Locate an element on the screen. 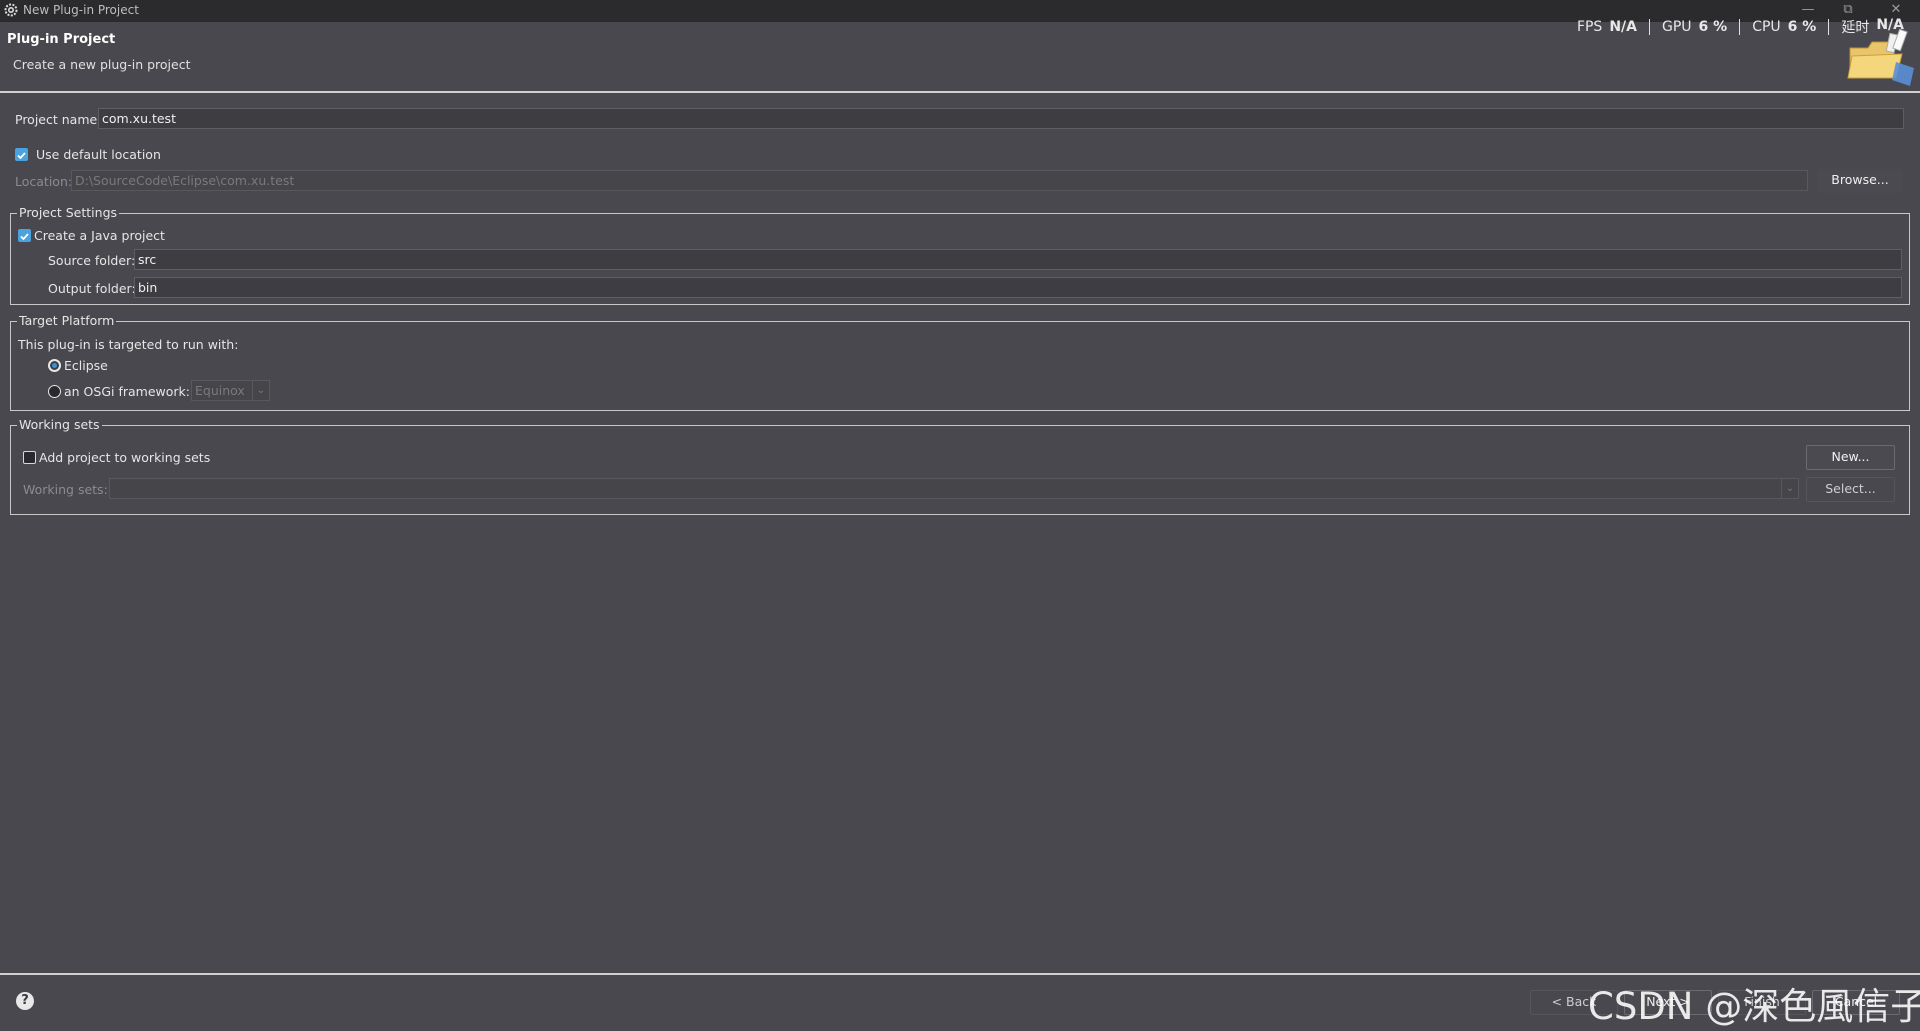 This screenshot has height=1031, width=1920. osgi-radio is located at coordinates (54, 391).